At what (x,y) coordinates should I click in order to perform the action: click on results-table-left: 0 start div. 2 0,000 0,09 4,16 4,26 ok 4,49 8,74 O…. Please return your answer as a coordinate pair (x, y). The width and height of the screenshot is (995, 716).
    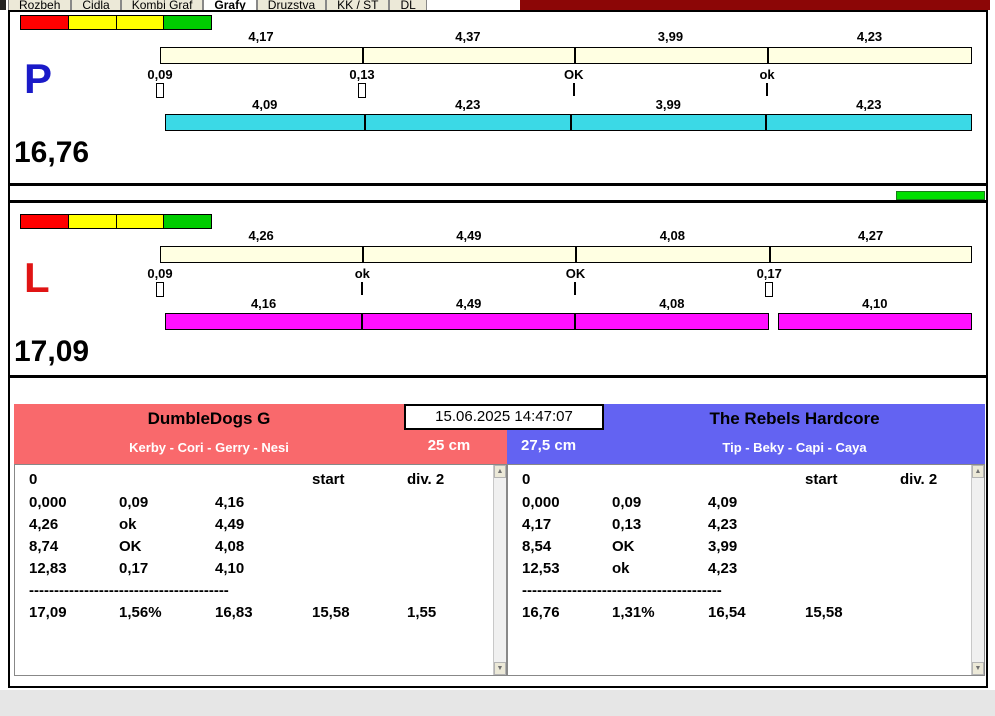
    Looking at the image, I should click on (260, 570).